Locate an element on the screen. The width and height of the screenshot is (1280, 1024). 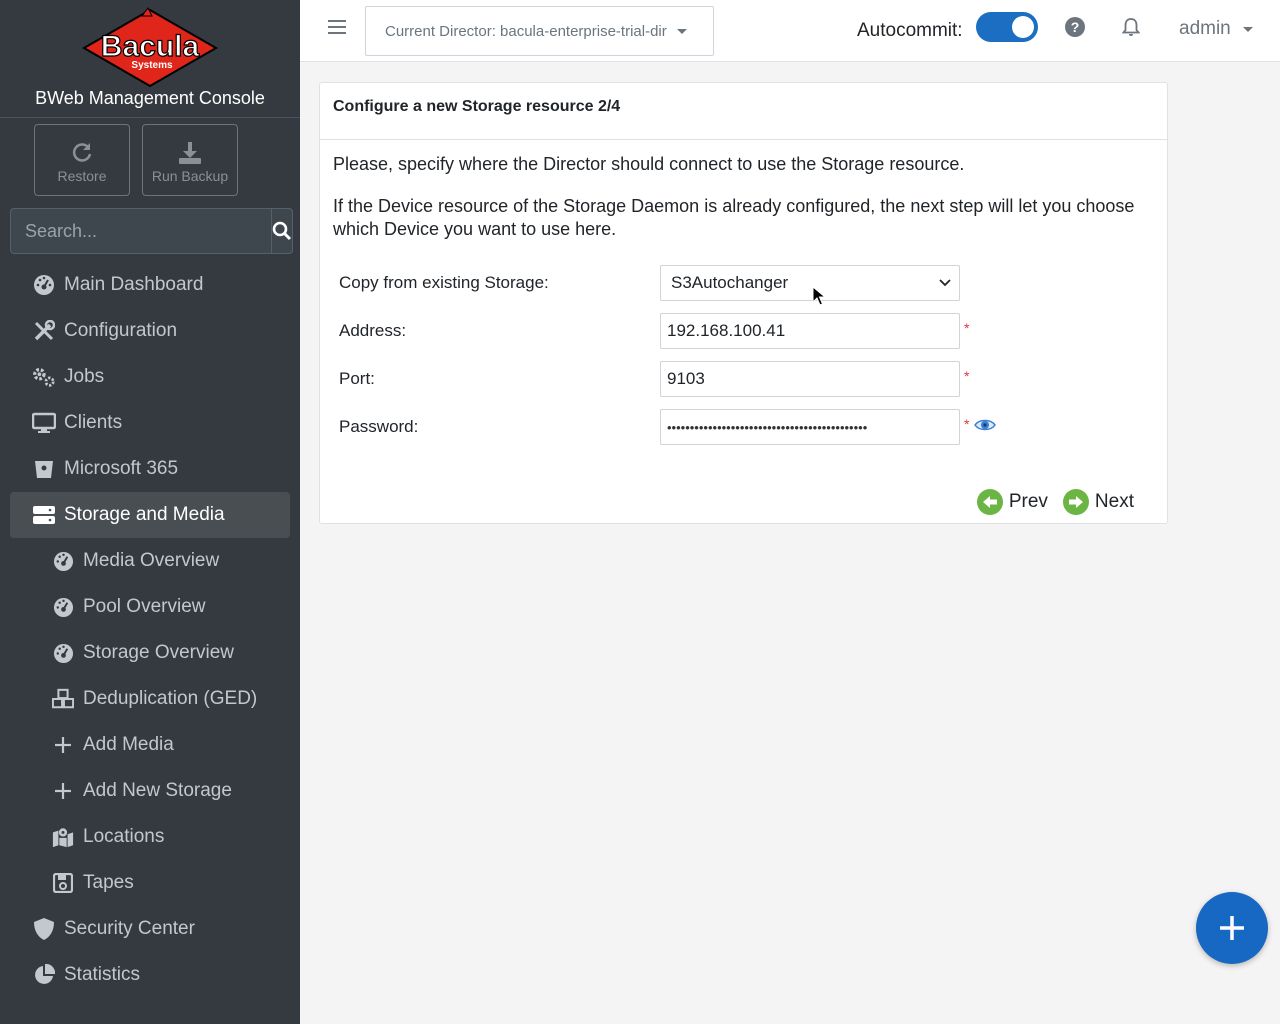
copy-storage-label: Copy from existing Storage: is located at coordinates (444, 282).